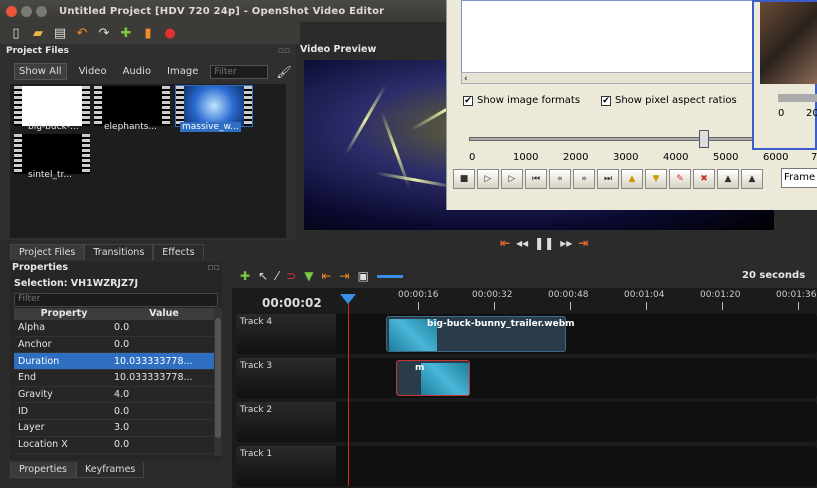  Describe the element at coordinates (536, 179) in the screenshot. I see `go-start-icon: ⏮` at that location.